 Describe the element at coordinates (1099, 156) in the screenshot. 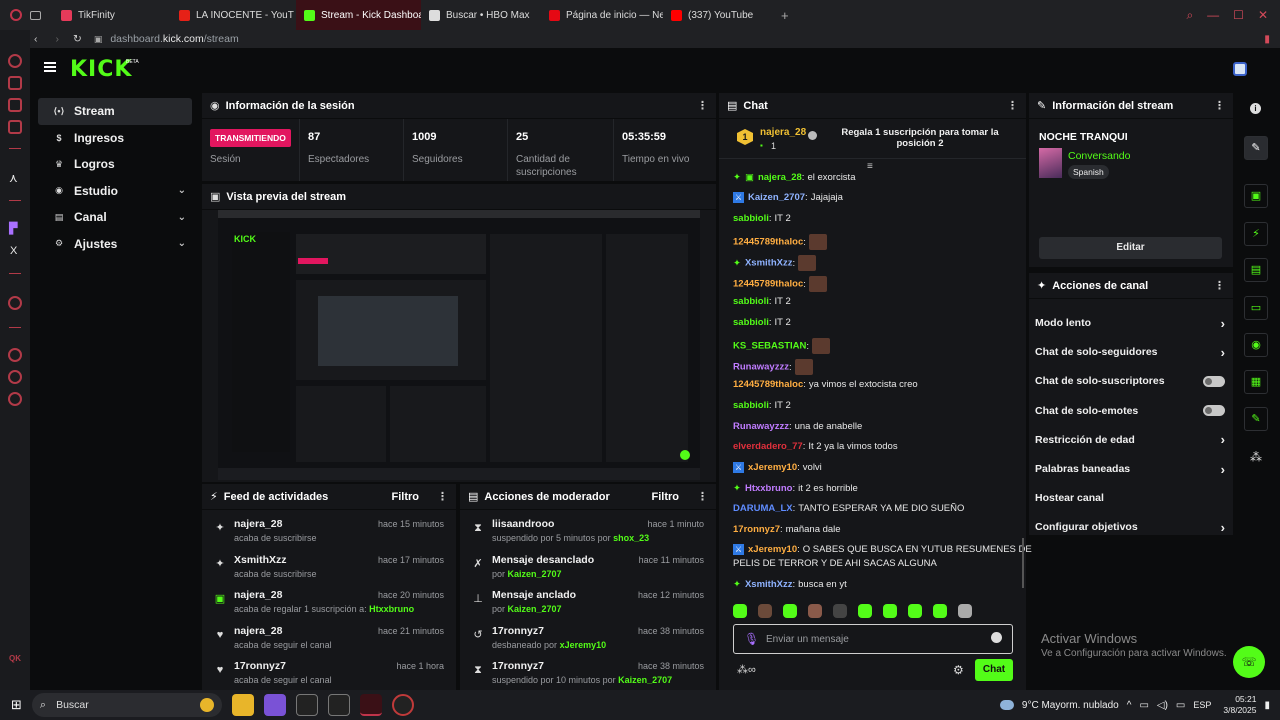

I see `category-name: Conversando` at that location.